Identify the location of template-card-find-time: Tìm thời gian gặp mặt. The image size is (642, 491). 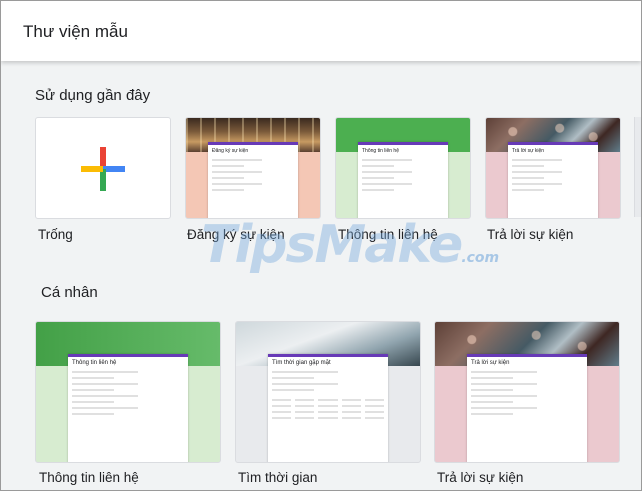
(328, 392).